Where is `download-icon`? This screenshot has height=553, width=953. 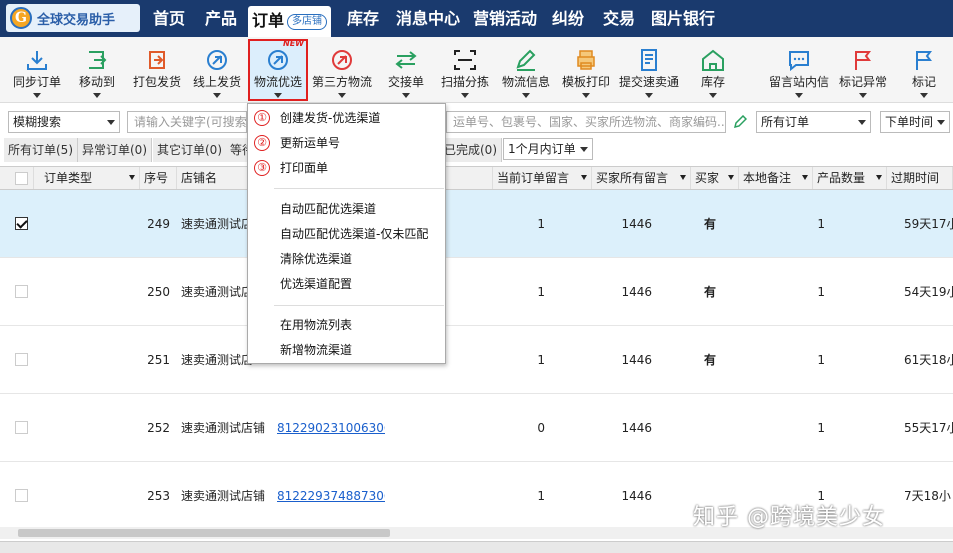
download-icon is located at coordinates (37, 60).